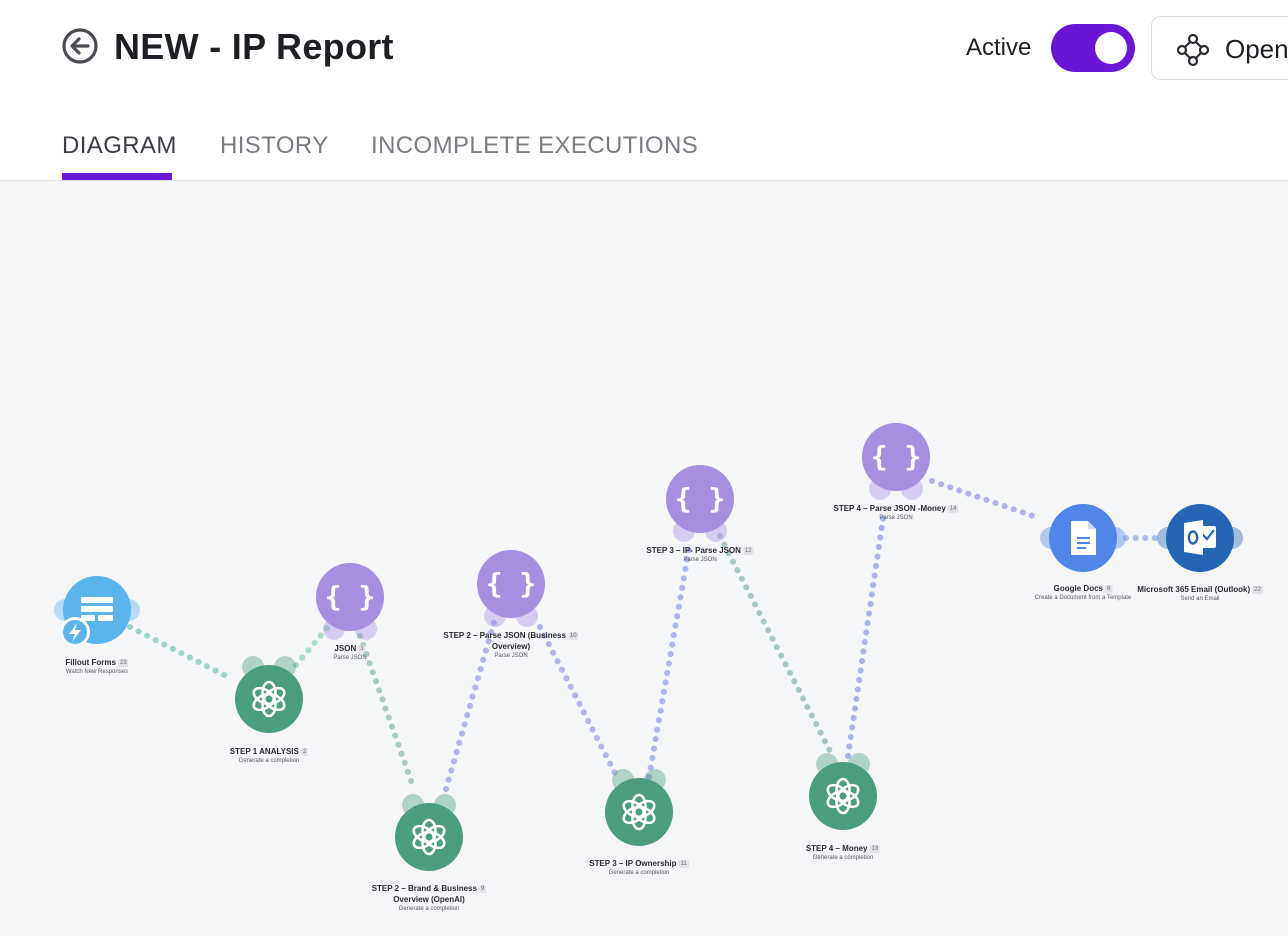  I want to click on node-label: Google Docs 6, so click(1083, 588).